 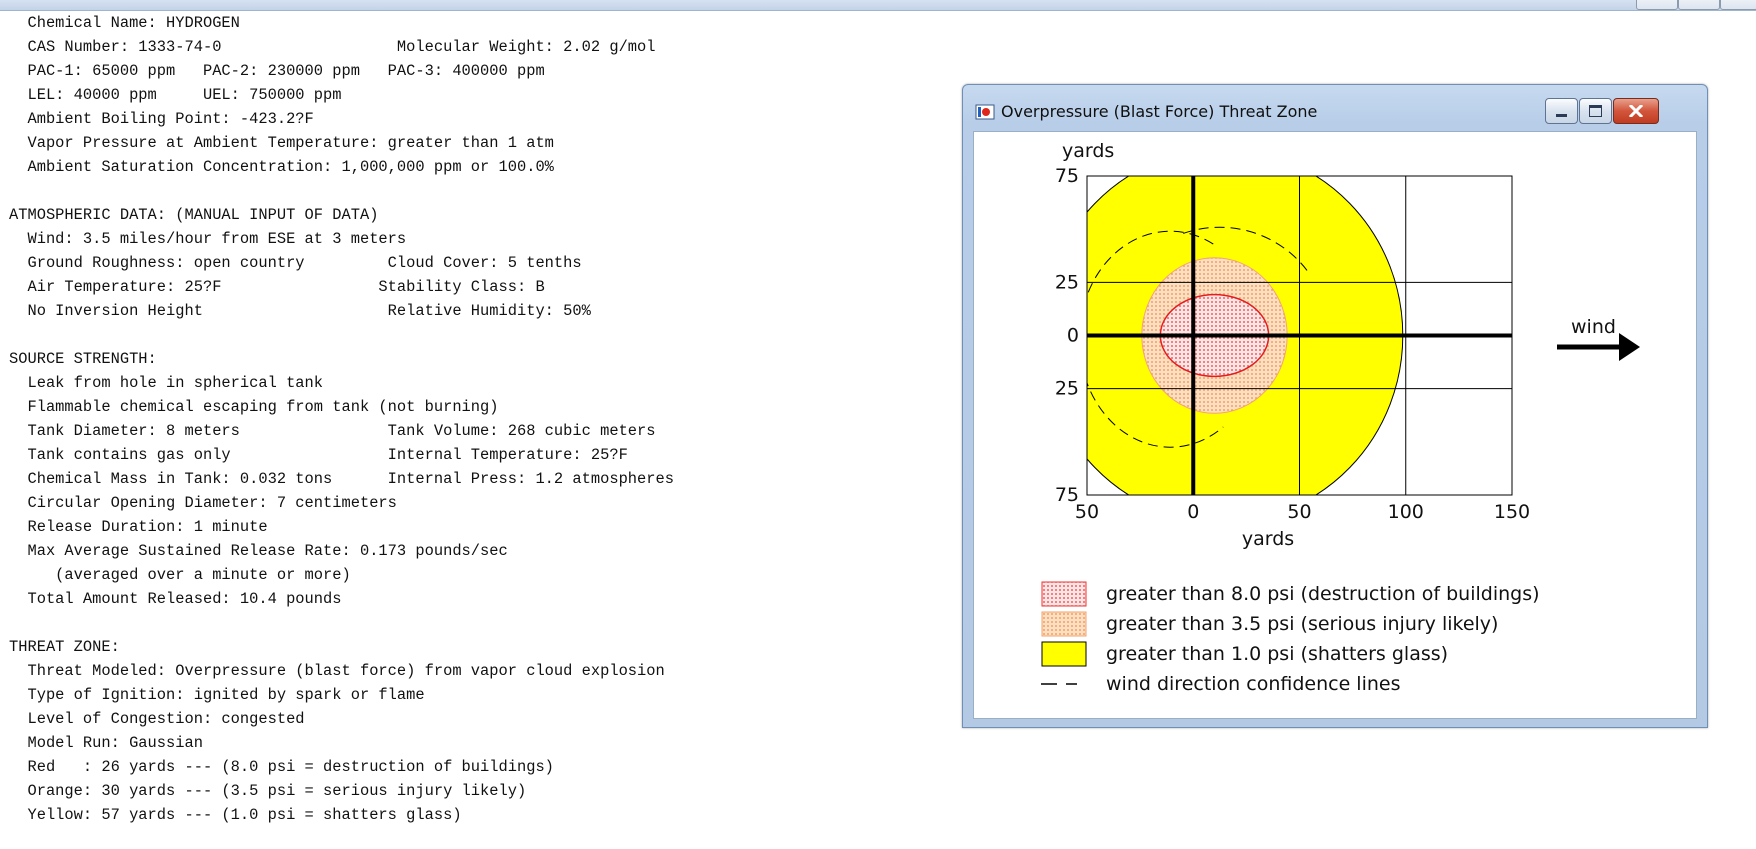 I want to click on window-title: Overpressure (Blast Force) Threat Zone, so click(x=1159, y=111).